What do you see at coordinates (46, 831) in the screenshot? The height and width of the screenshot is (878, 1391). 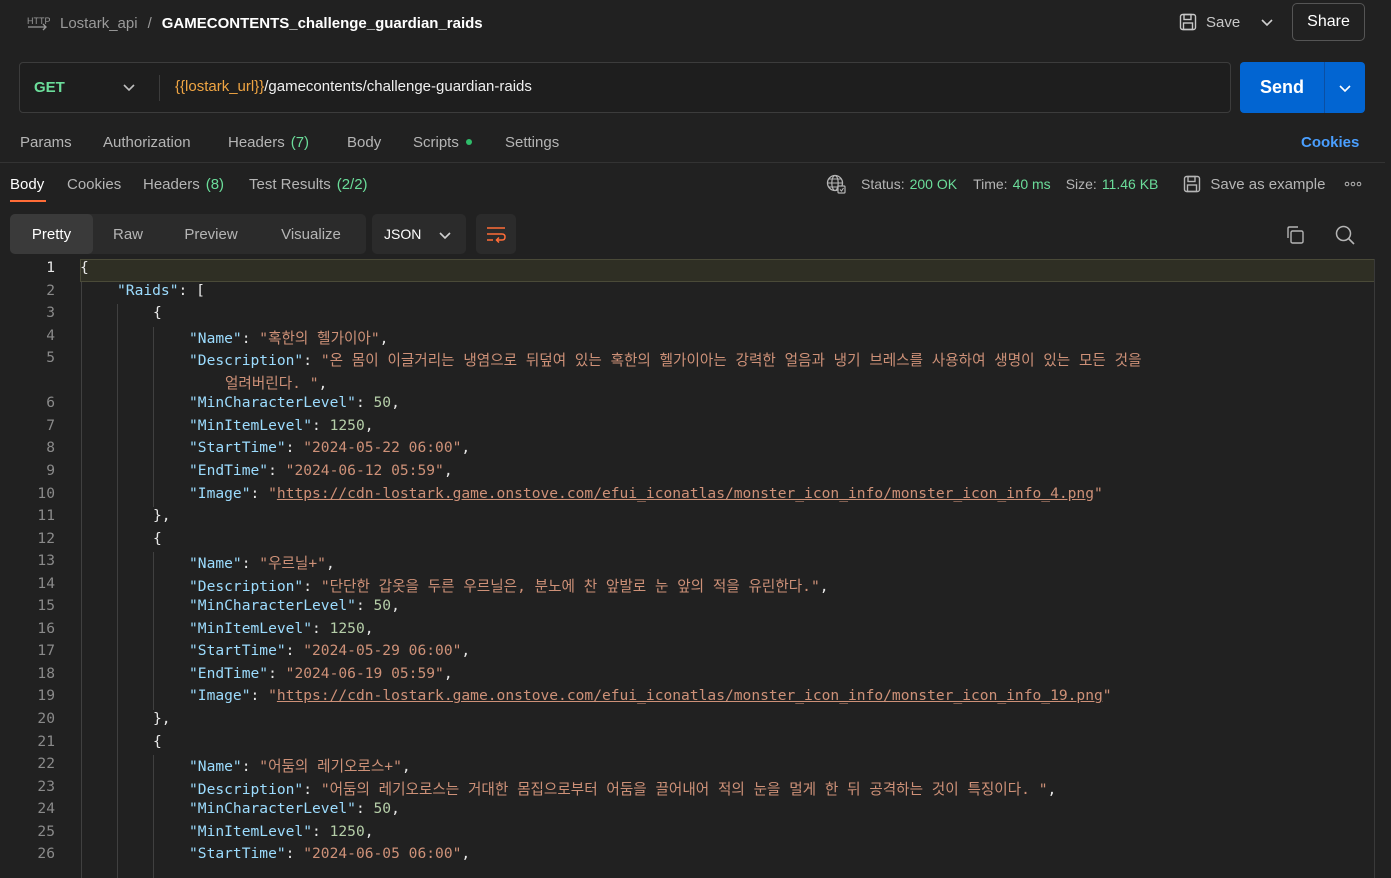 I see `line-number: 25` at bounding box center [46, 831].